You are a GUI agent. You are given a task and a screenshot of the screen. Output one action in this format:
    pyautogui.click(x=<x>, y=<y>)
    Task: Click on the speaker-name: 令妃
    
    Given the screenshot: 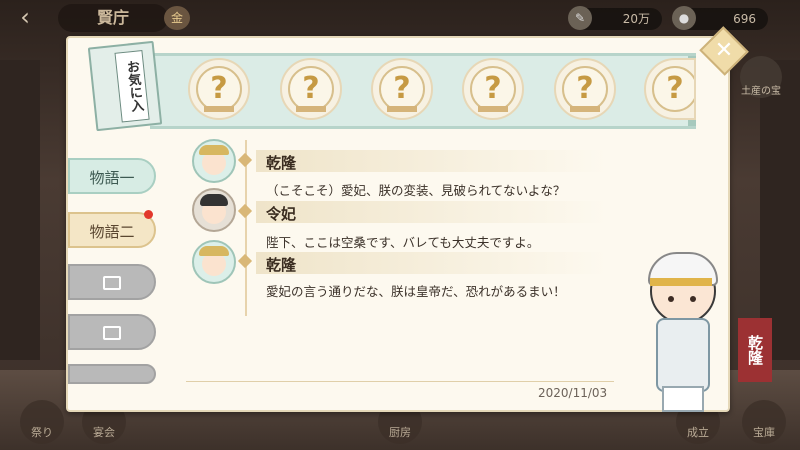 What is the action you would take?
    pyautogui.click(x=281, y=214)
    